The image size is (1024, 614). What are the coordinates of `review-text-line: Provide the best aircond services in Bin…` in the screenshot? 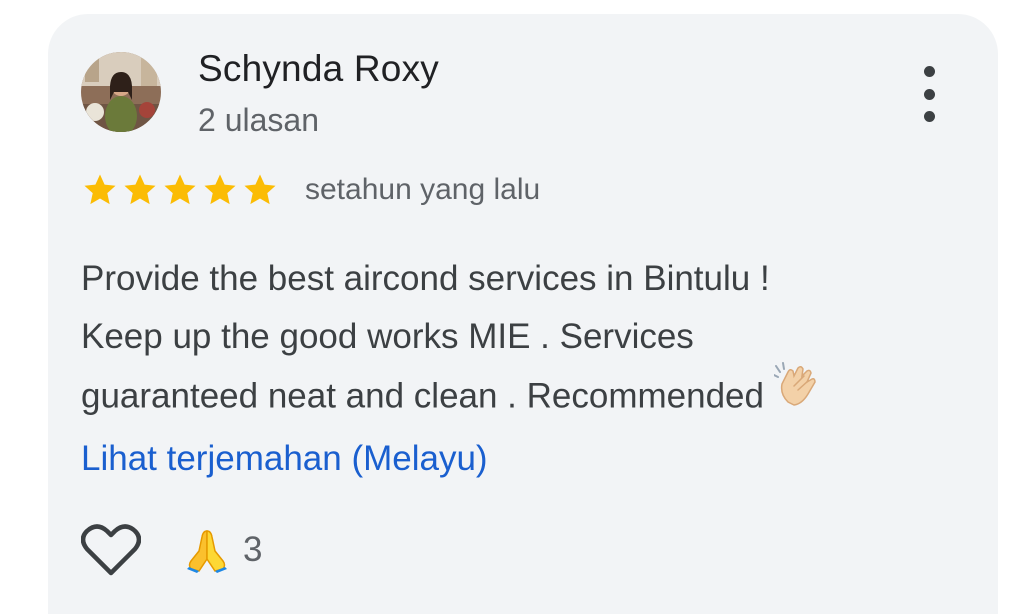 It's located at (425, 278).